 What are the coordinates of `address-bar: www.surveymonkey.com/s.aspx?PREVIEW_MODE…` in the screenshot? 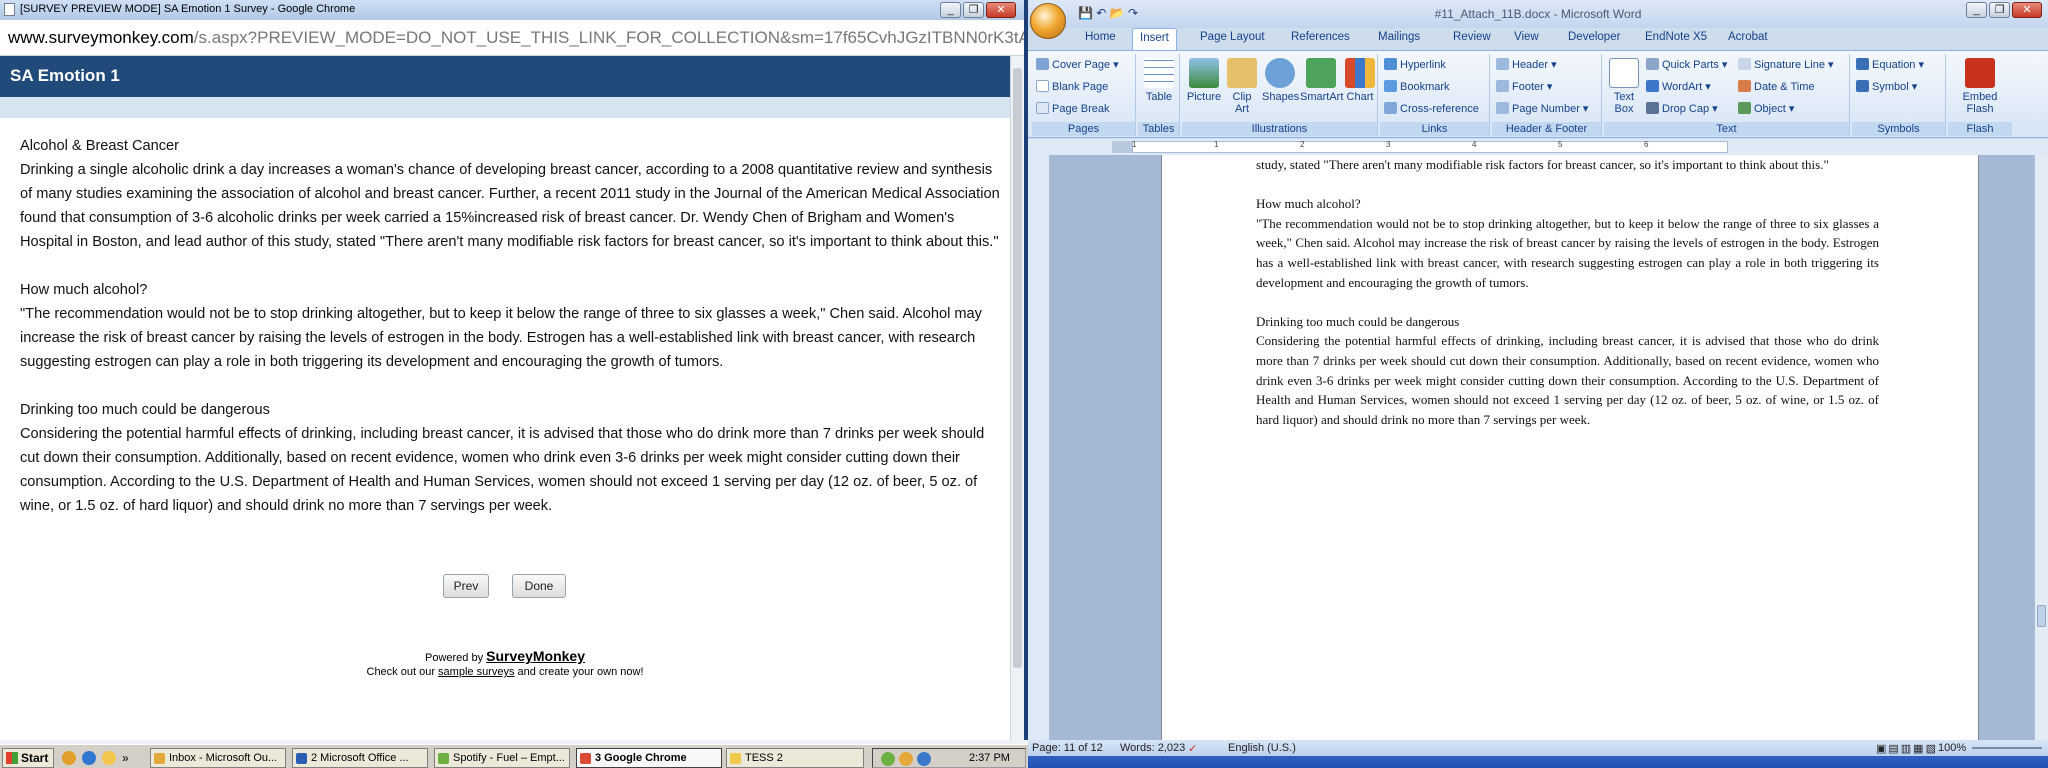 It's located at (512, 38).